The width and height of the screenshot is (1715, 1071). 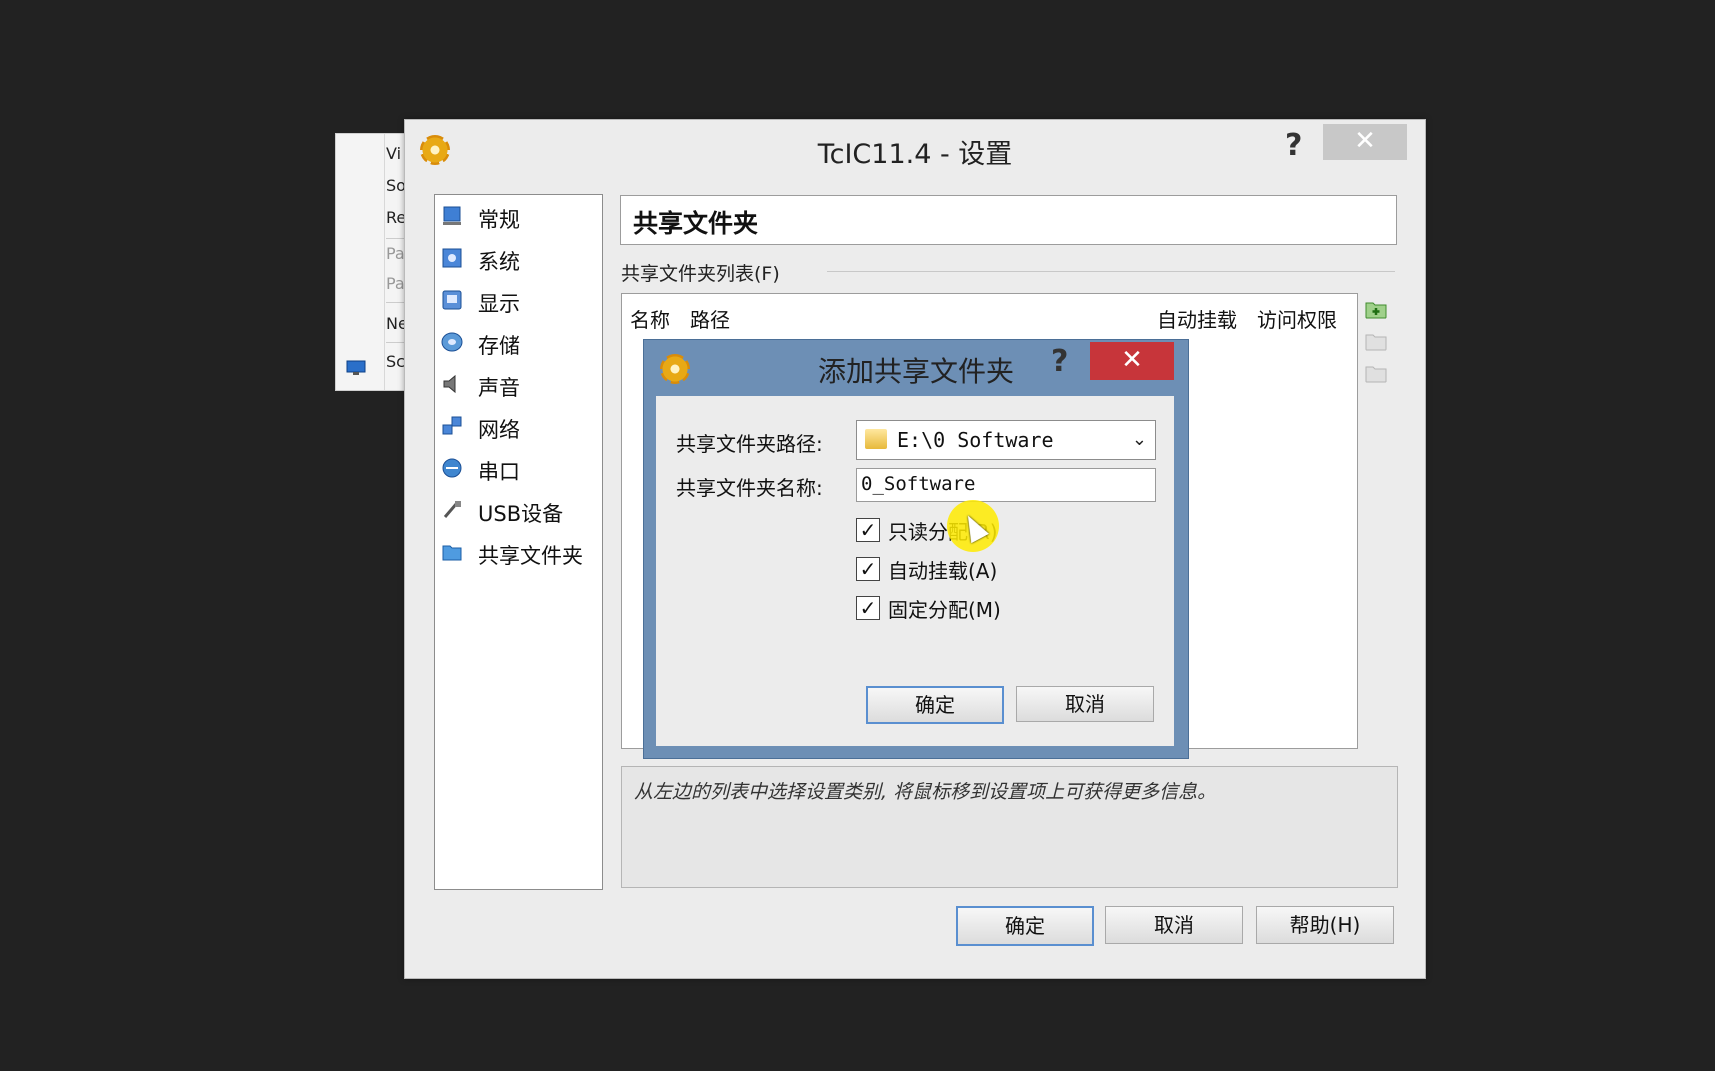 I want to click on display-icon, so click(x=452, y=300).